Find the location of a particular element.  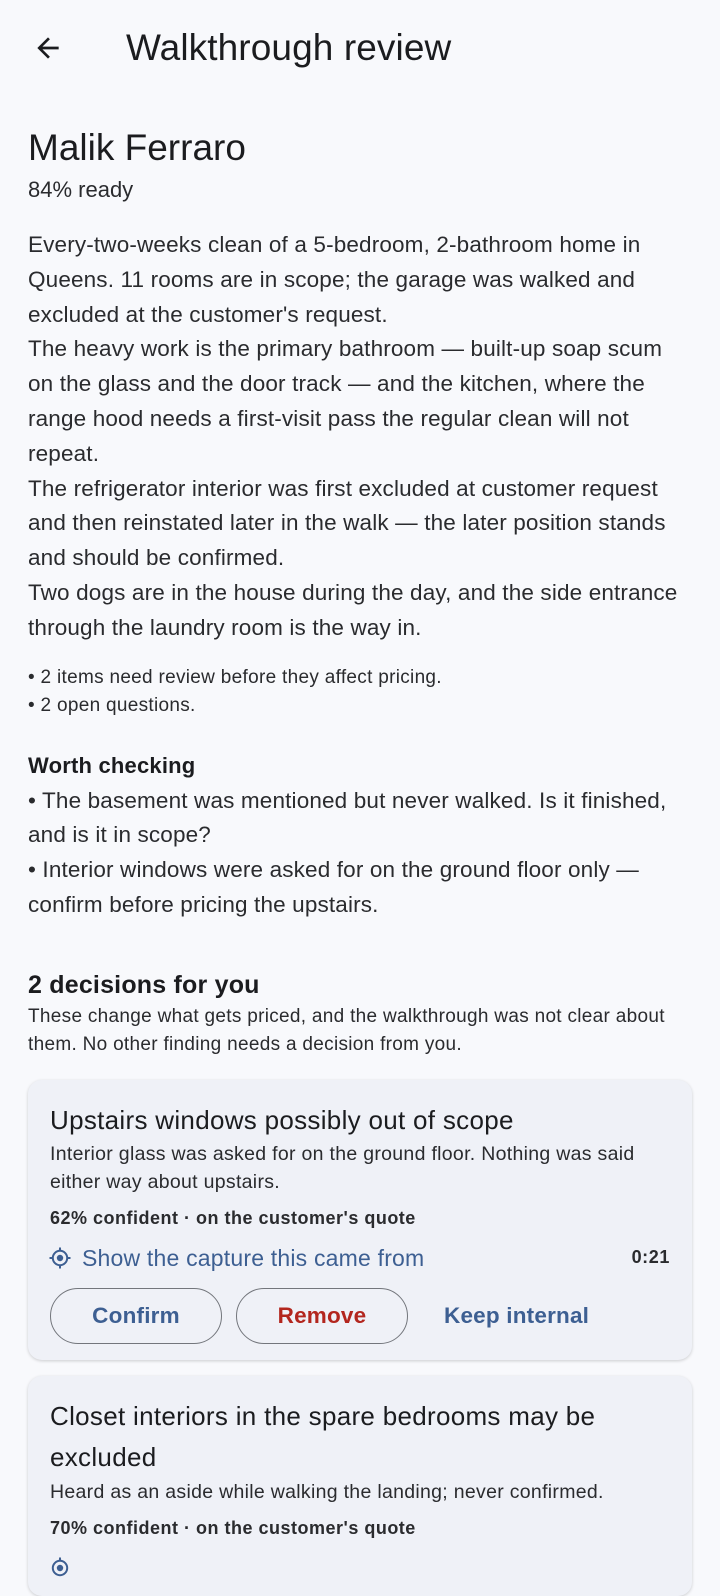

show-capture-link: Show the capture this came from is located at coordinates (253, 1258).